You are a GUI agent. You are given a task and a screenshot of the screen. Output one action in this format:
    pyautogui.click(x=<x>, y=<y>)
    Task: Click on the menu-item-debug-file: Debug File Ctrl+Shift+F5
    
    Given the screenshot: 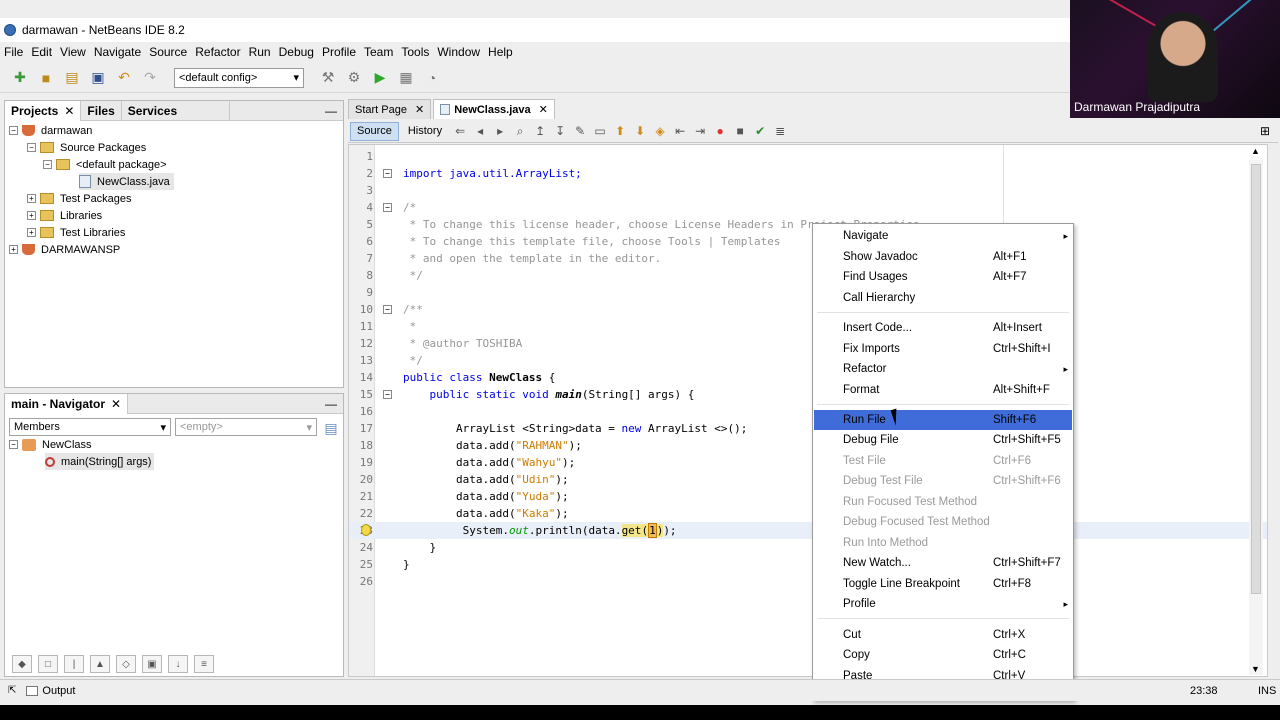 What is the action you would take?
    pyautogui.click(x=943, y=440)
    